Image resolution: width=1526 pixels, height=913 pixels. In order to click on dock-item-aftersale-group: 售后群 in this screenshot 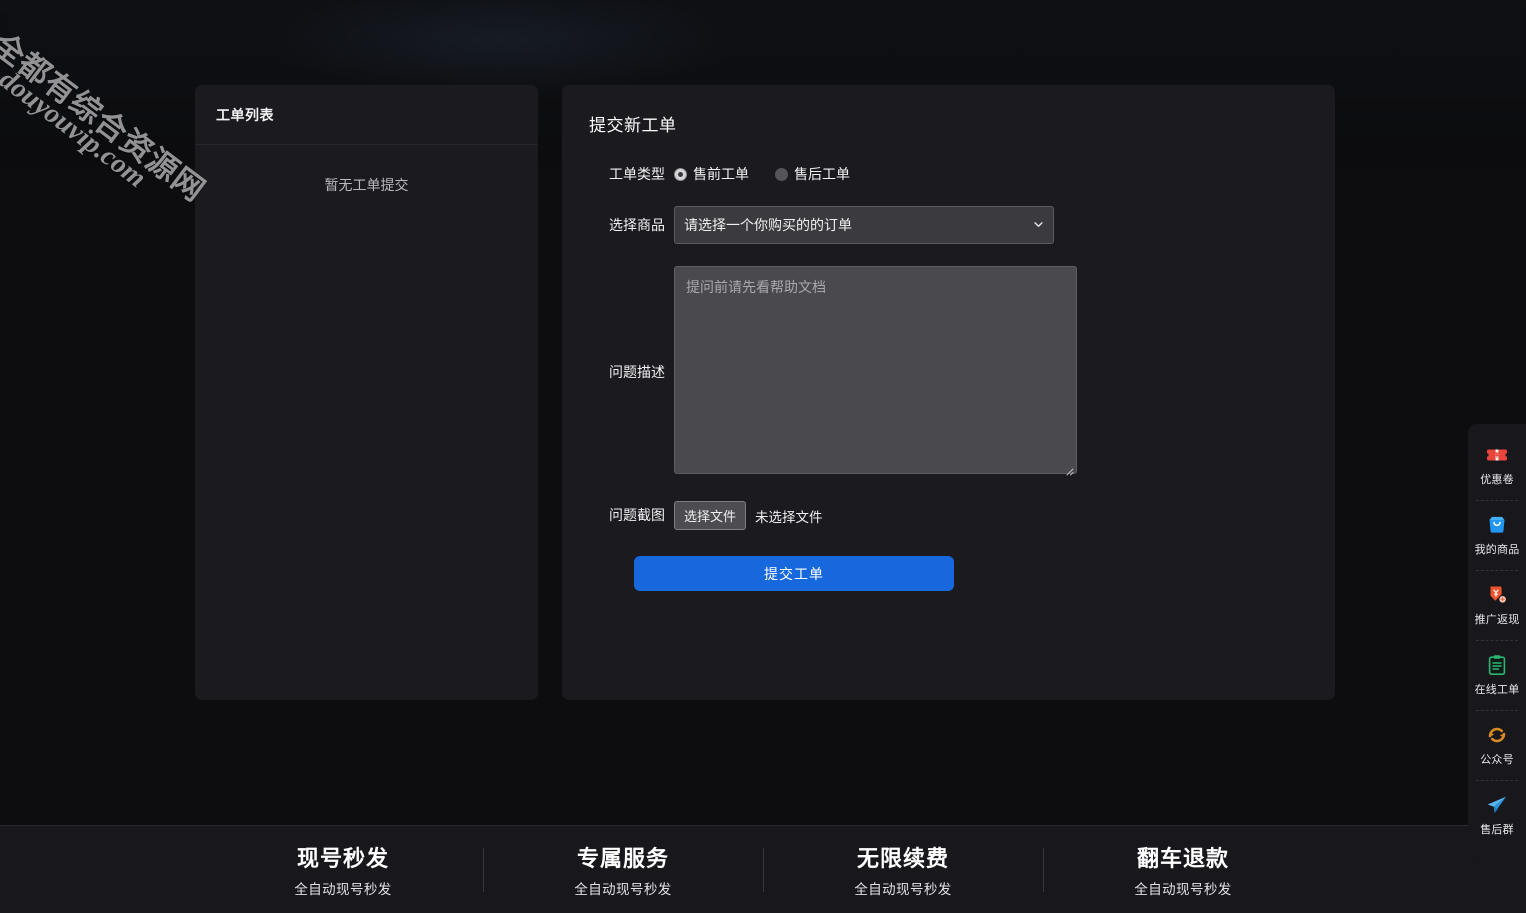, I will do `click(1497, 815)`.